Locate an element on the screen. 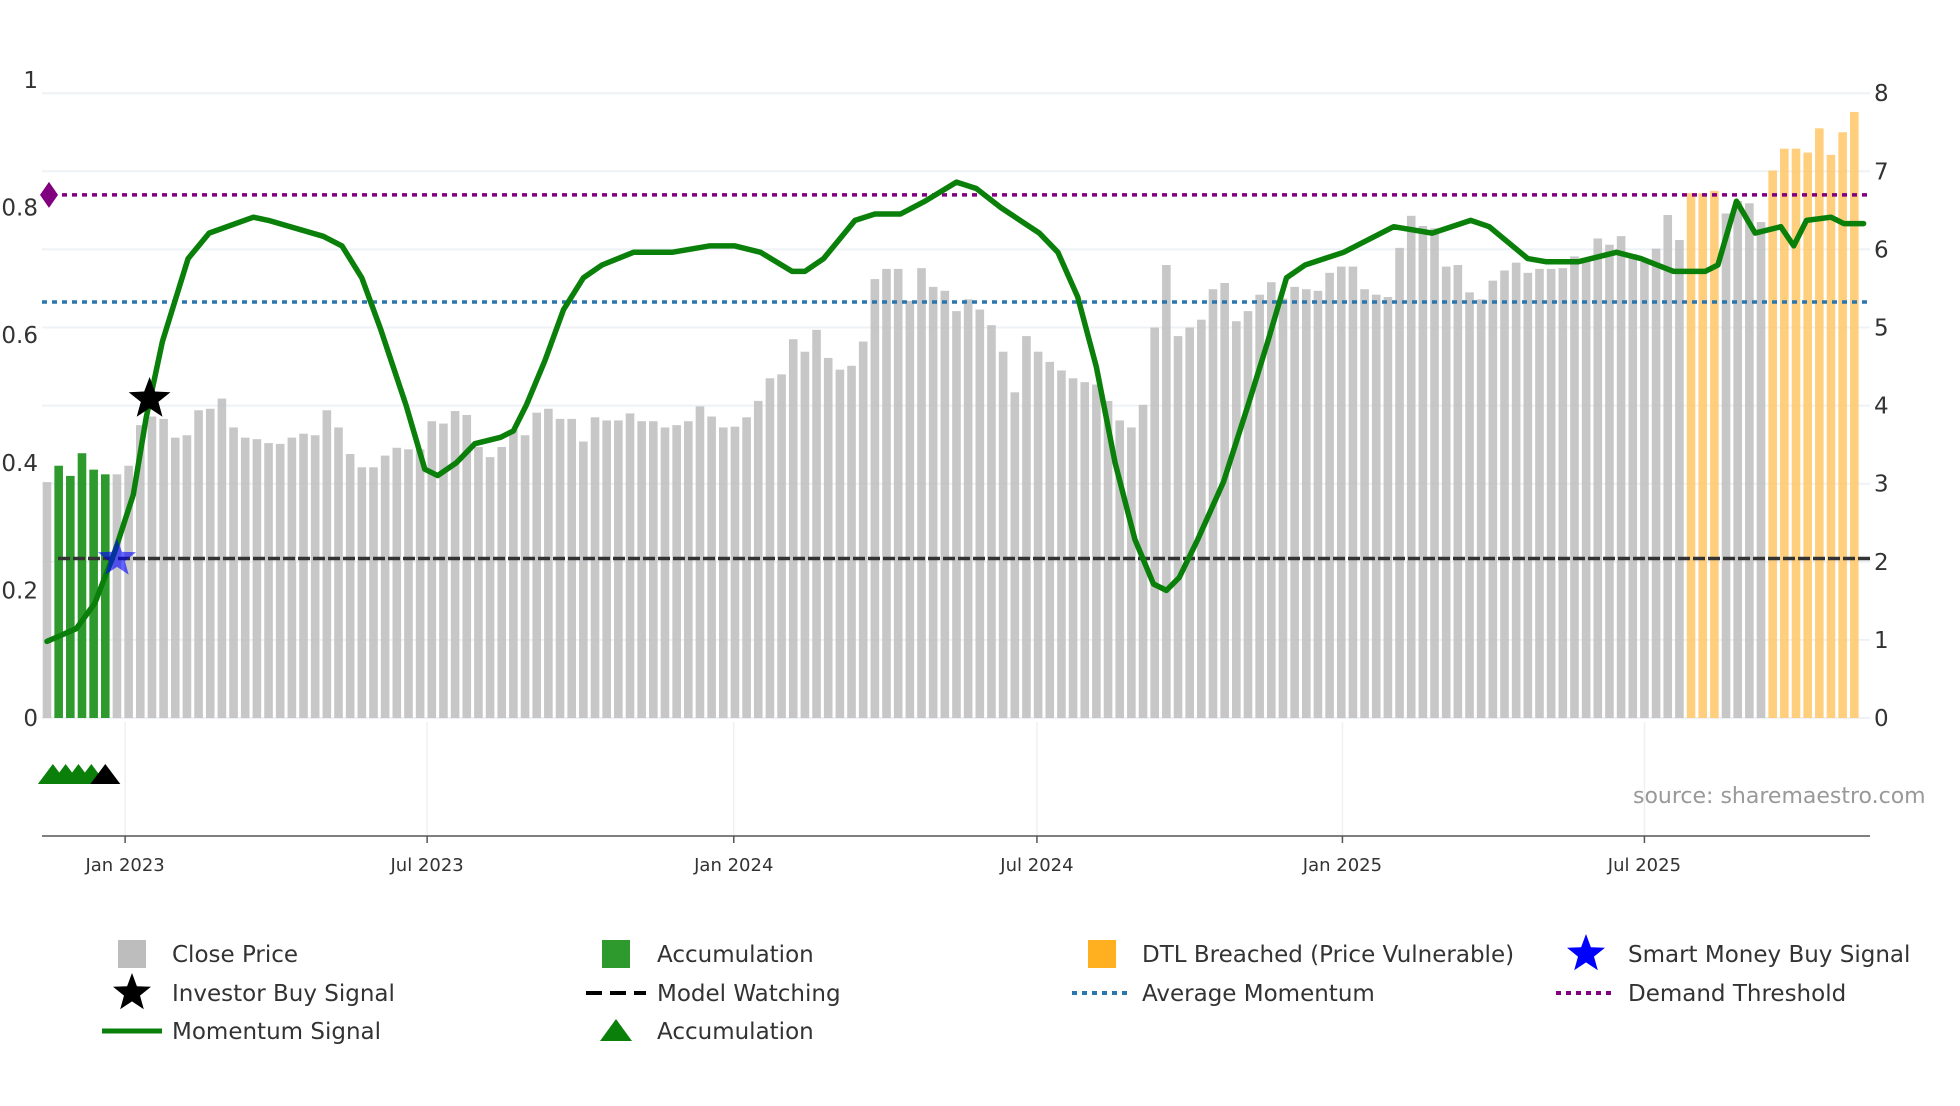  legend-label-dtl: DTL Breached (Price Vulnerable) is located at coordinates (1328, 955).